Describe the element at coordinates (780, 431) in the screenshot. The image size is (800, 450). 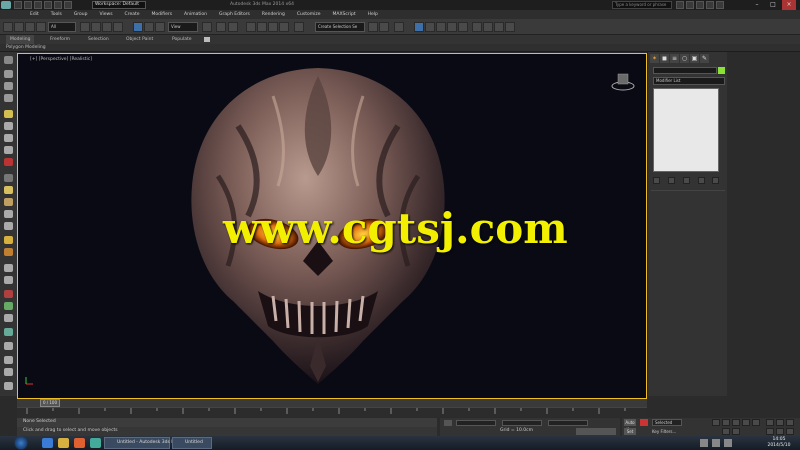
I see `zoom-extents-icon` at that location.